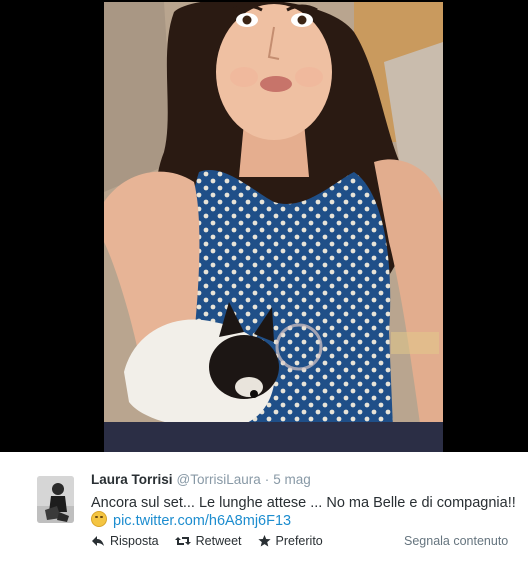 This screenshot has width=528, height=567. What do you see at coordinates (292, 479) in the screenshot?
I see `tweet-timestamp: 5 mag` at bounding box center [292, 479].